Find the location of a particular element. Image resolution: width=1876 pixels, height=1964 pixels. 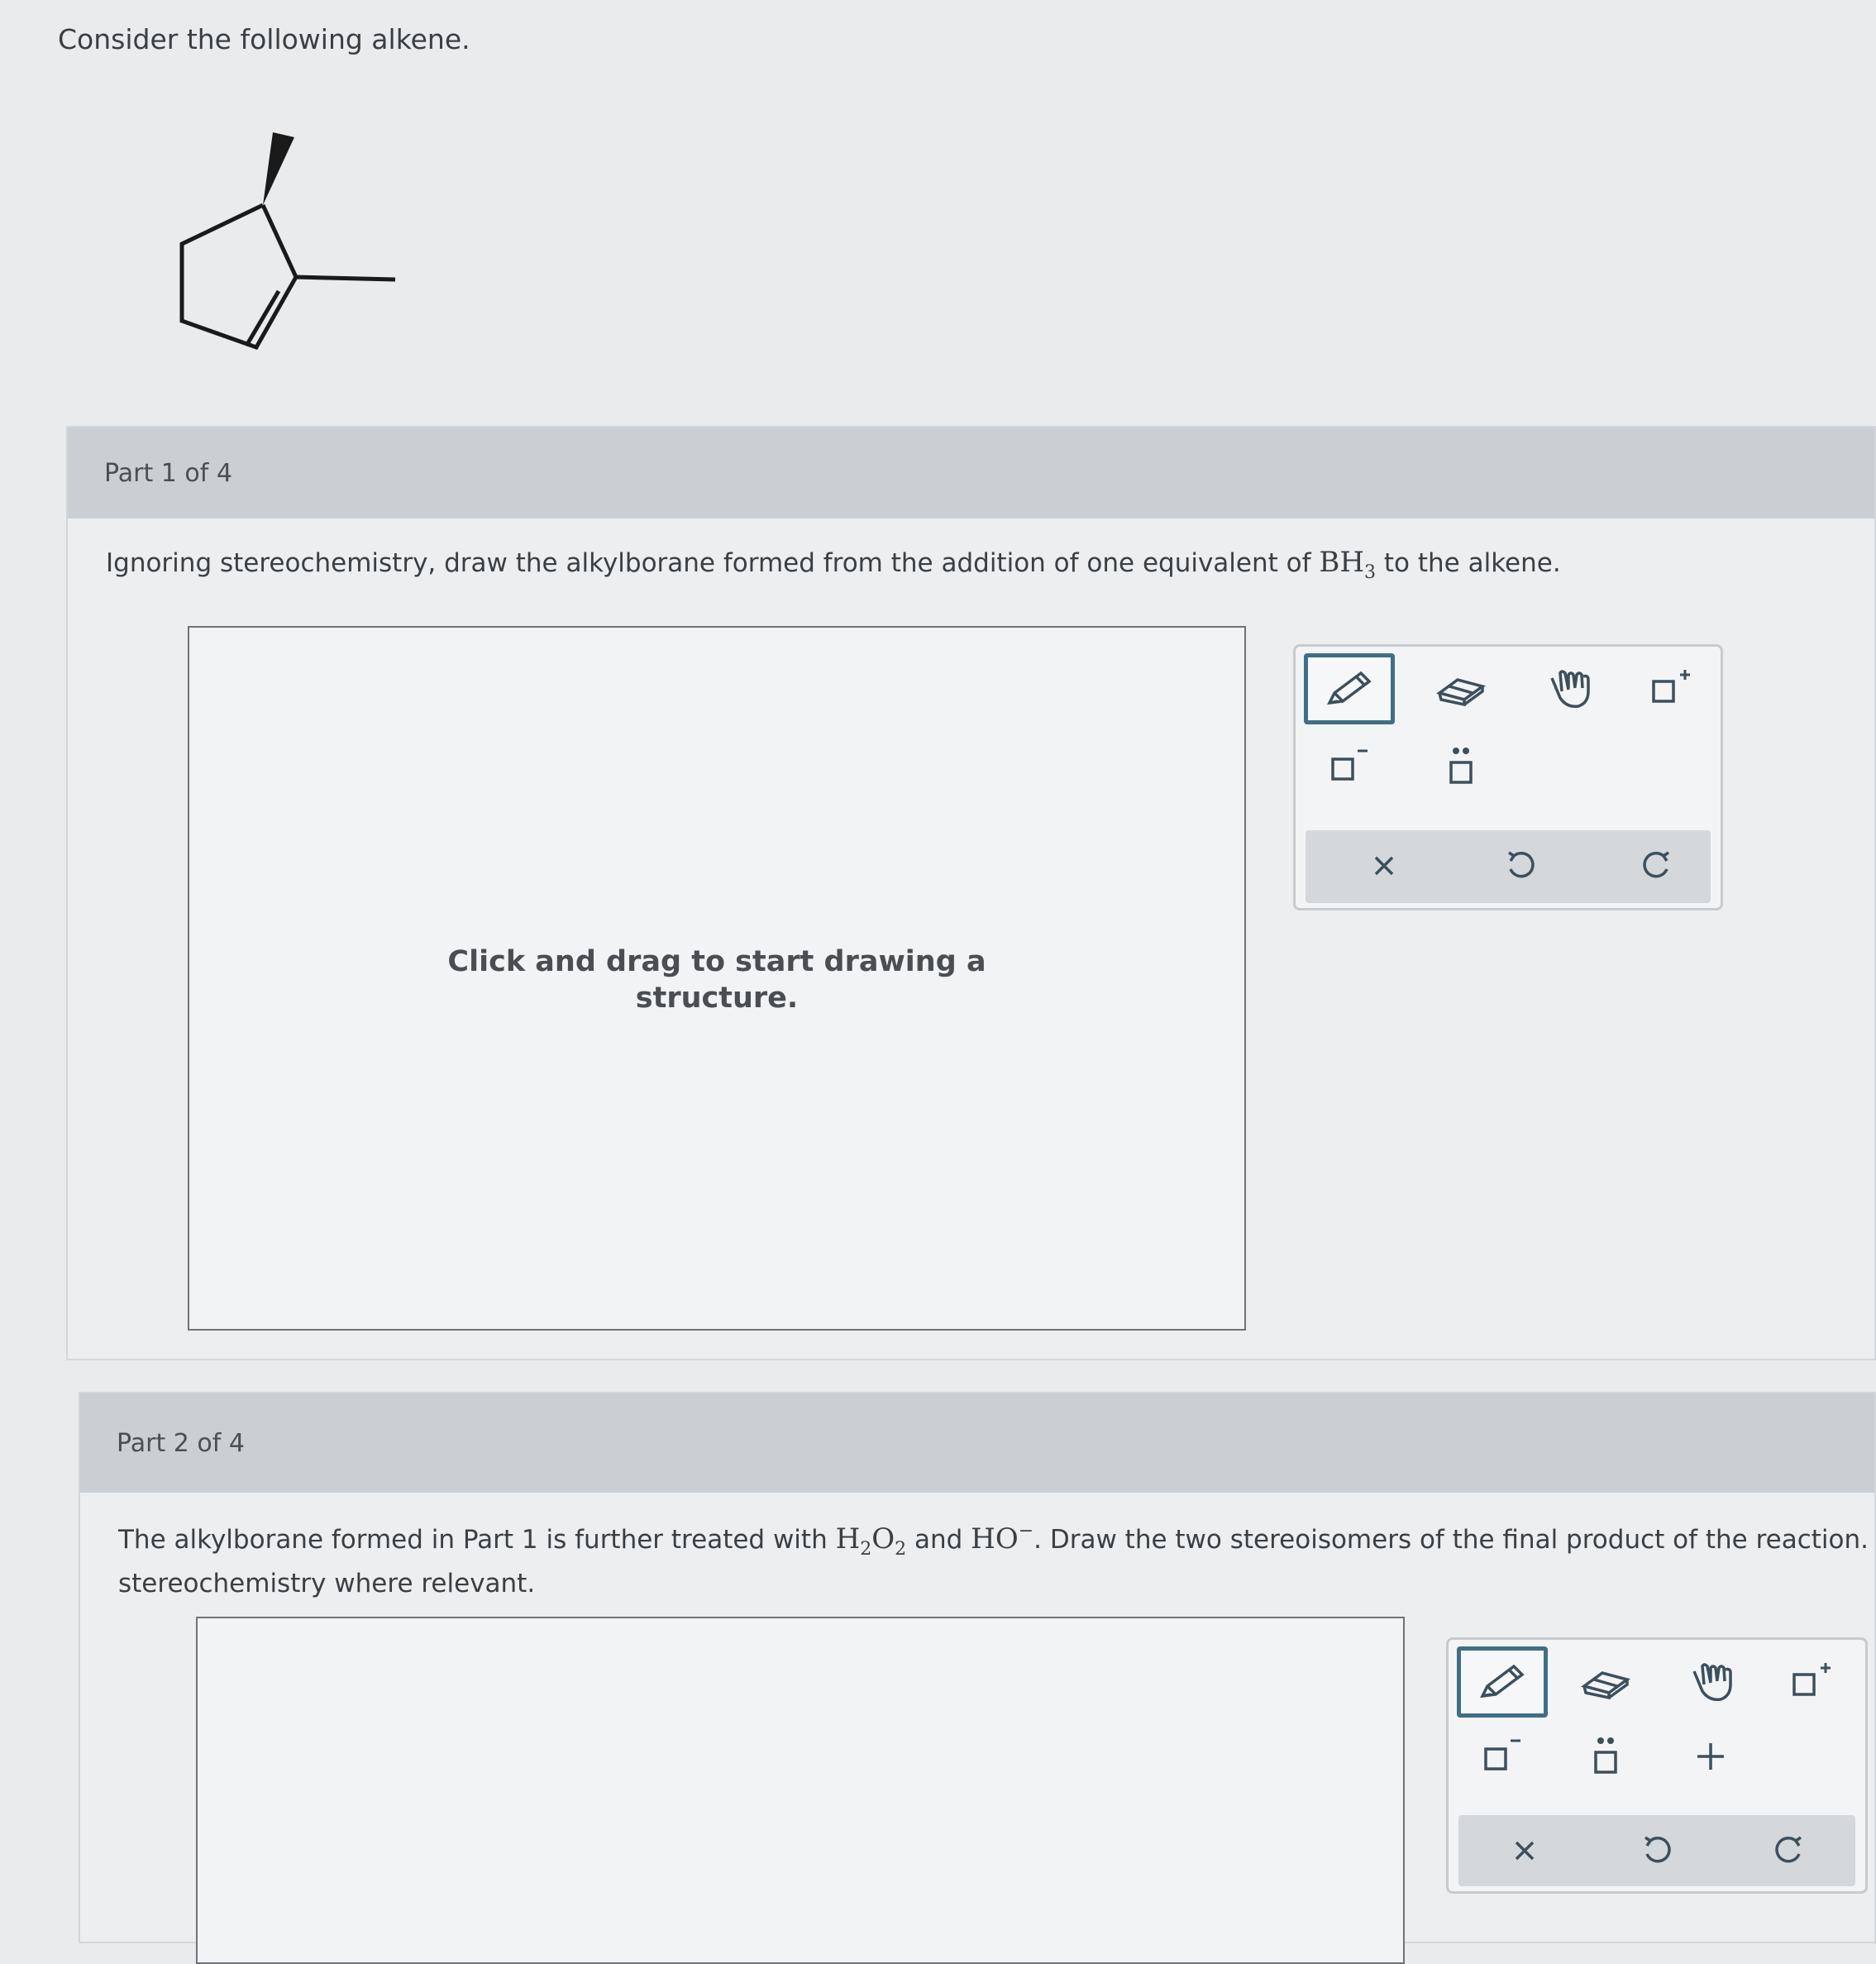

drawing-toolbar-part2 is located at coordinates (1657, 1765).